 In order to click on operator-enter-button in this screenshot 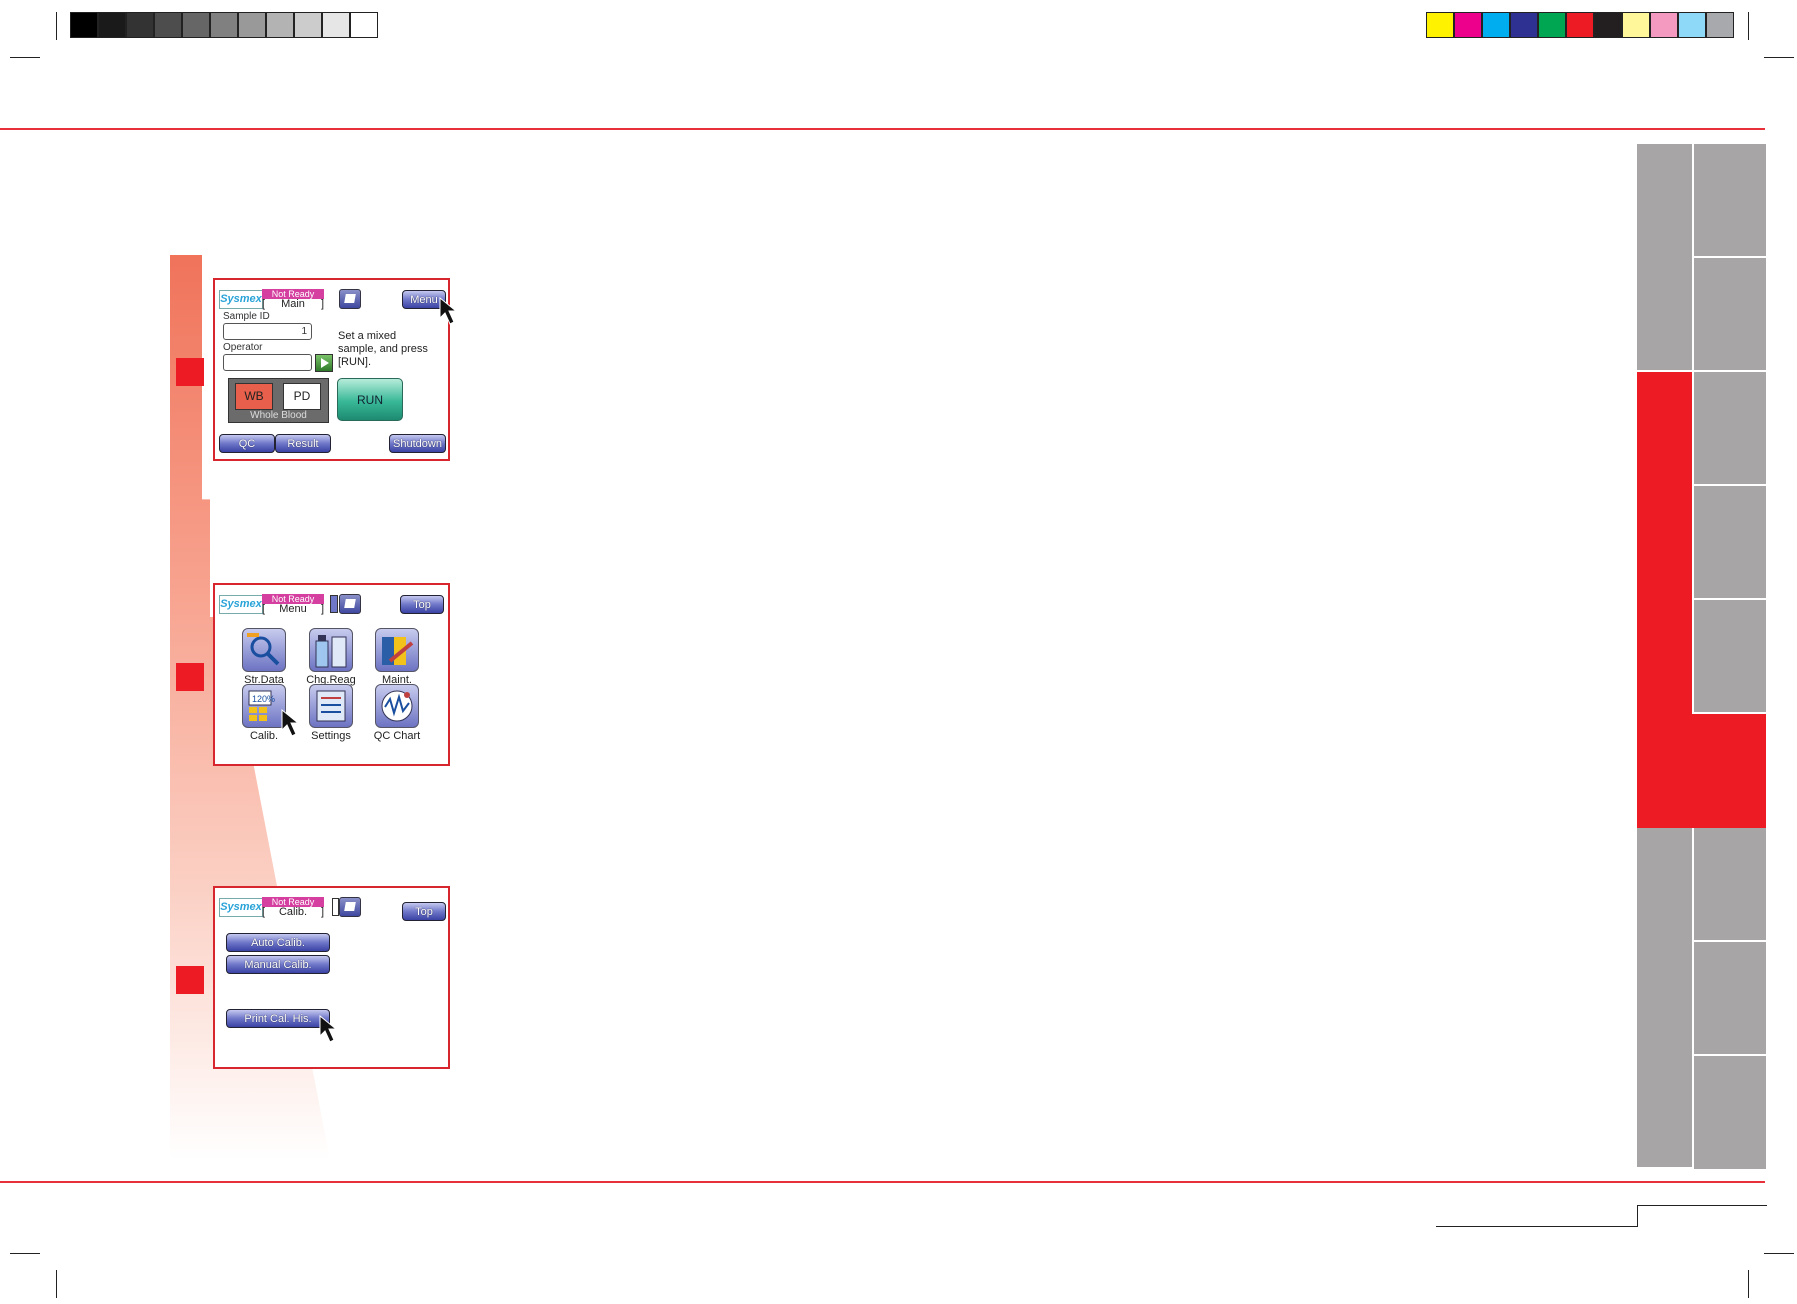, I will do `click(324, 363)`.